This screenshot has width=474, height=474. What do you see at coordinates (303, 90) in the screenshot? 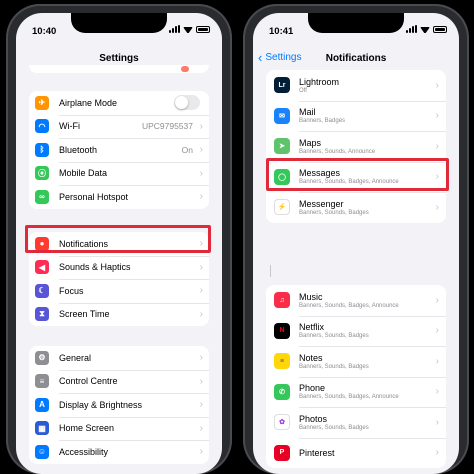
I see `app-notification-summary: Off` at bounding box center [303, 90].